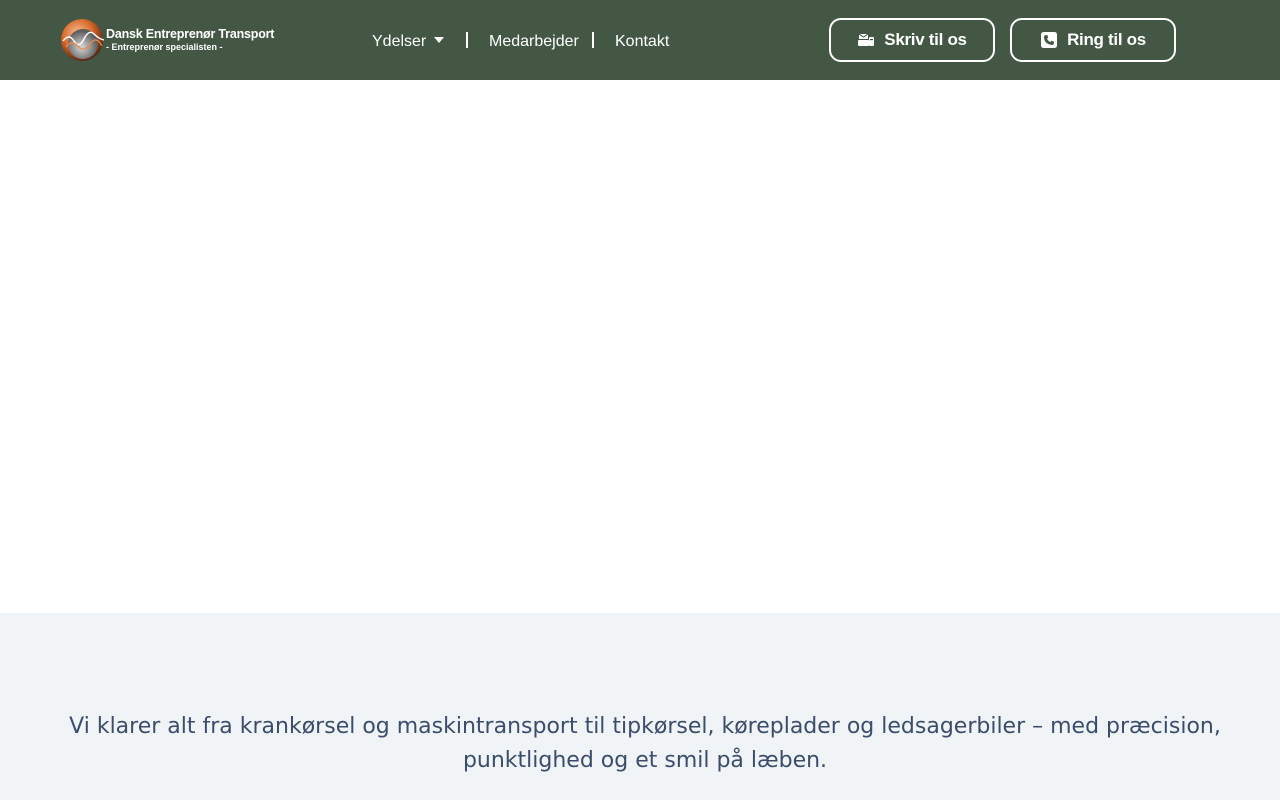 The image size is (1280, 800). What do you see at coordinates (925, 39) in the screenshot?
I see `write-to-us-label: Skriv til os` at bounding box center [925, 39].